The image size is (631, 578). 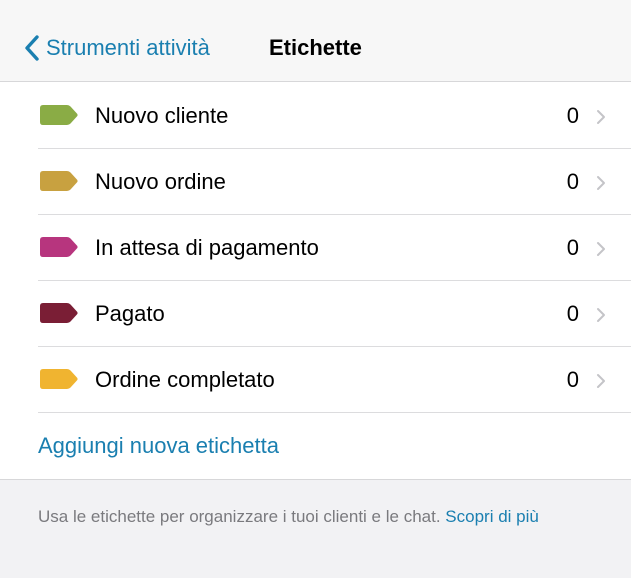 What do you see at coordinates (315, 446) in the screenshot?
I see `add-label-row: Aggiungi nuova etichetta` at bounding box center [315, 446].